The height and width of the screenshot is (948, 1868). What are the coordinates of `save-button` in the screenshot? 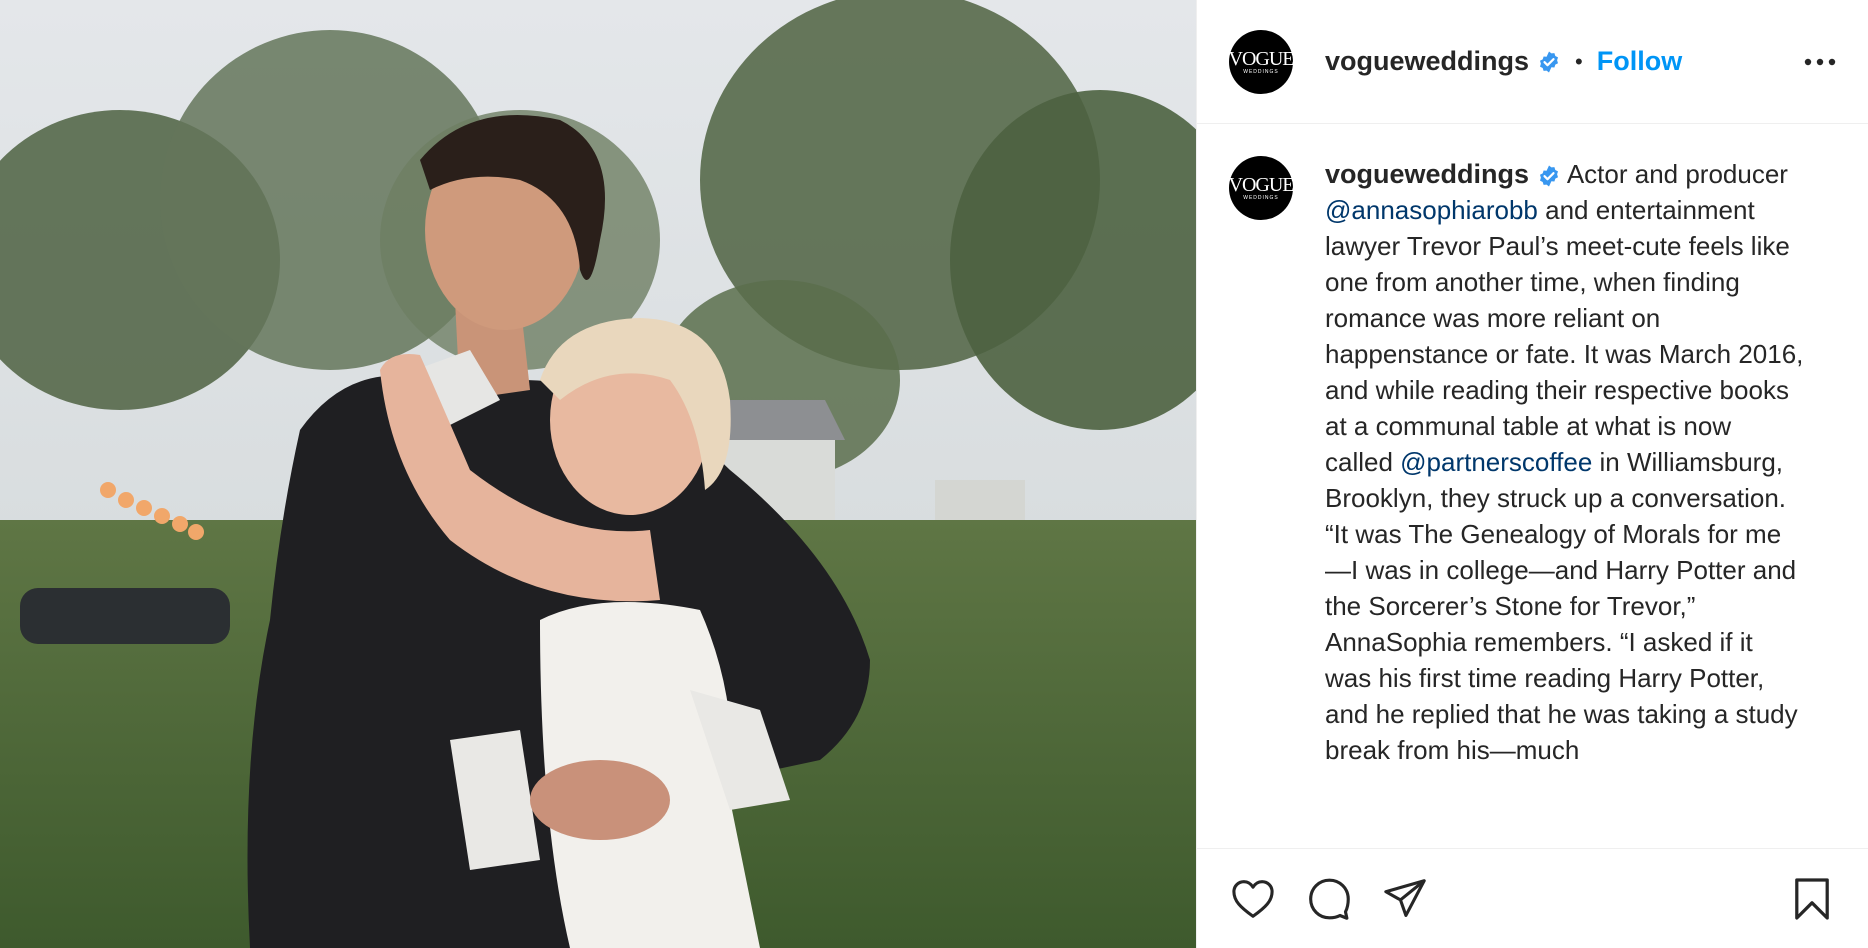 It's located at (1812, 899).